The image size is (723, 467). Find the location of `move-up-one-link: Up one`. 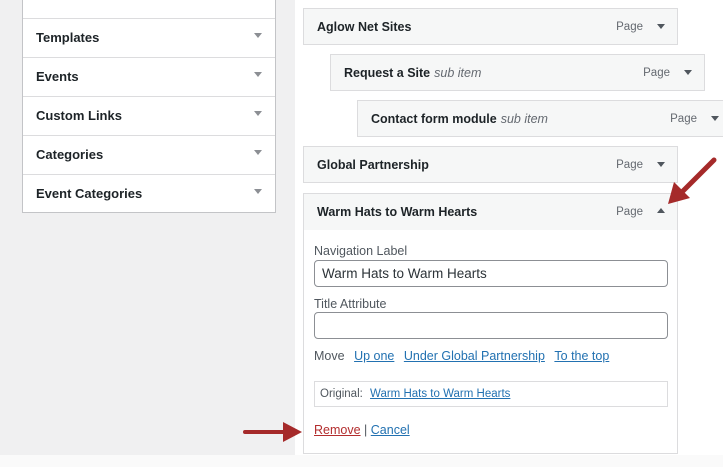

move-up-one-link: Up one is located at coordinates (374, 356).